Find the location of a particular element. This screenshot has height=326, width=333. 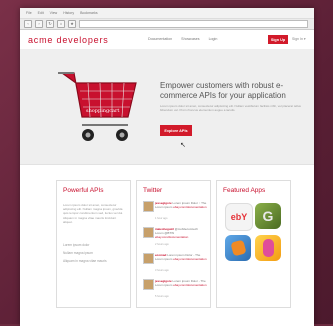

tweet-time: 5 hours ago is located at coordinates (162, 296).